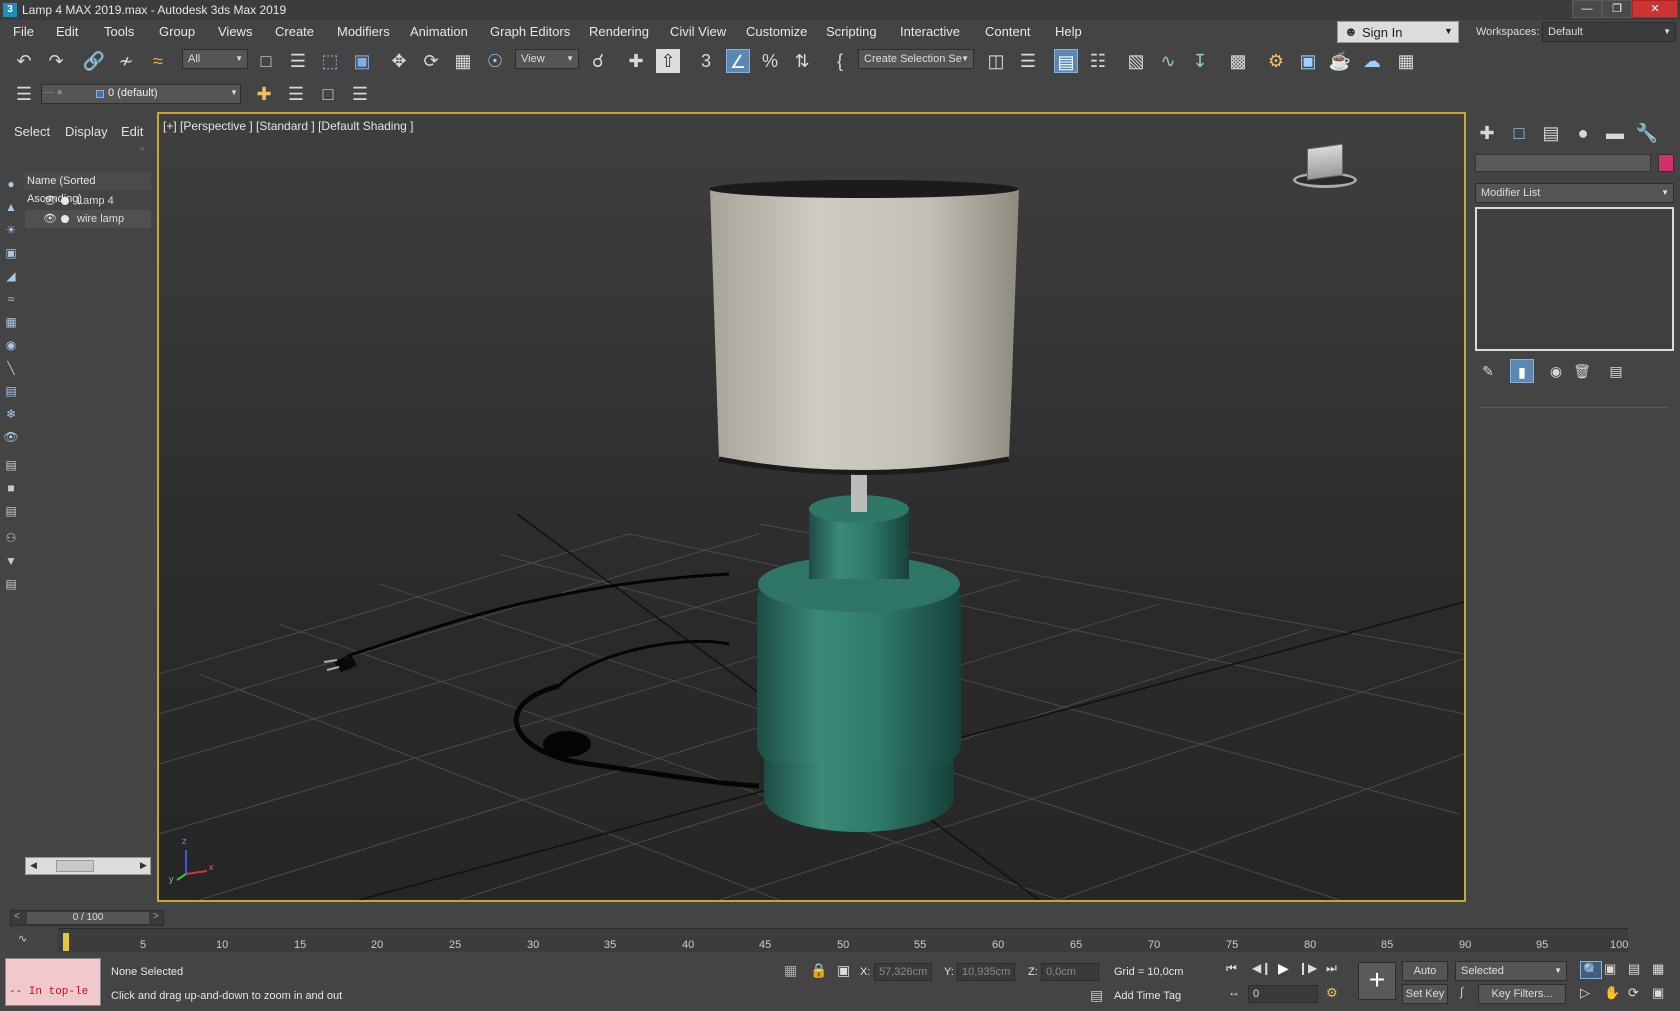 Image resolution: width=1680 pixels, height=1011 pixels. Describe the element at coordinates (50, 219) in the screenshot. I see `visibility-eye-icon: 👁` at that location.